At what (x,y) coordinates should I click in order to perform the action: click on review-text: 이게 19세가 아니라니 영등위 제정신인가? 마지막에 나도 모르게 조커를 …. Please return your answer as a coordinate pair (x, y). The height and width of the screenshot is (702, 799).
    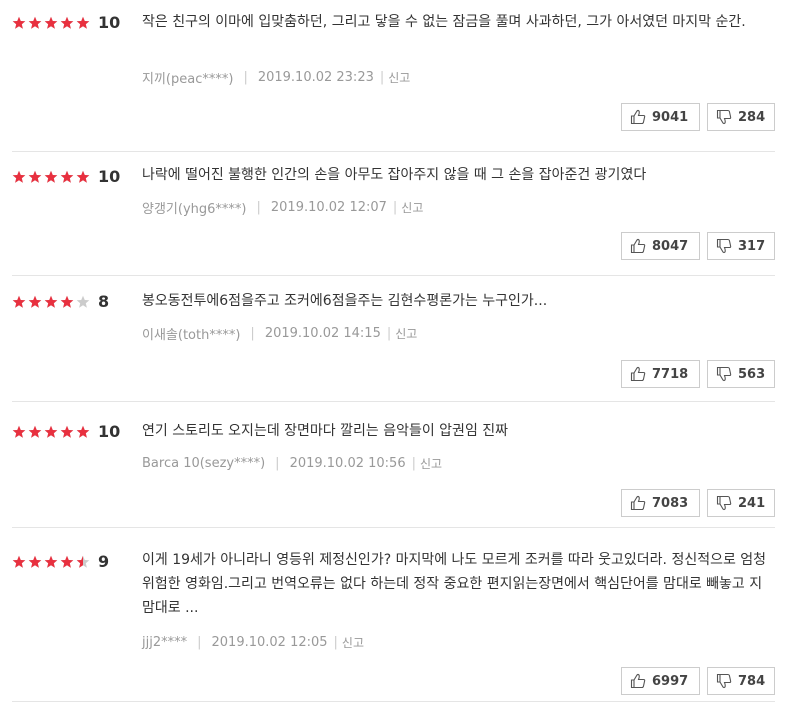
    Looking at the image, I should click on (454, 584).